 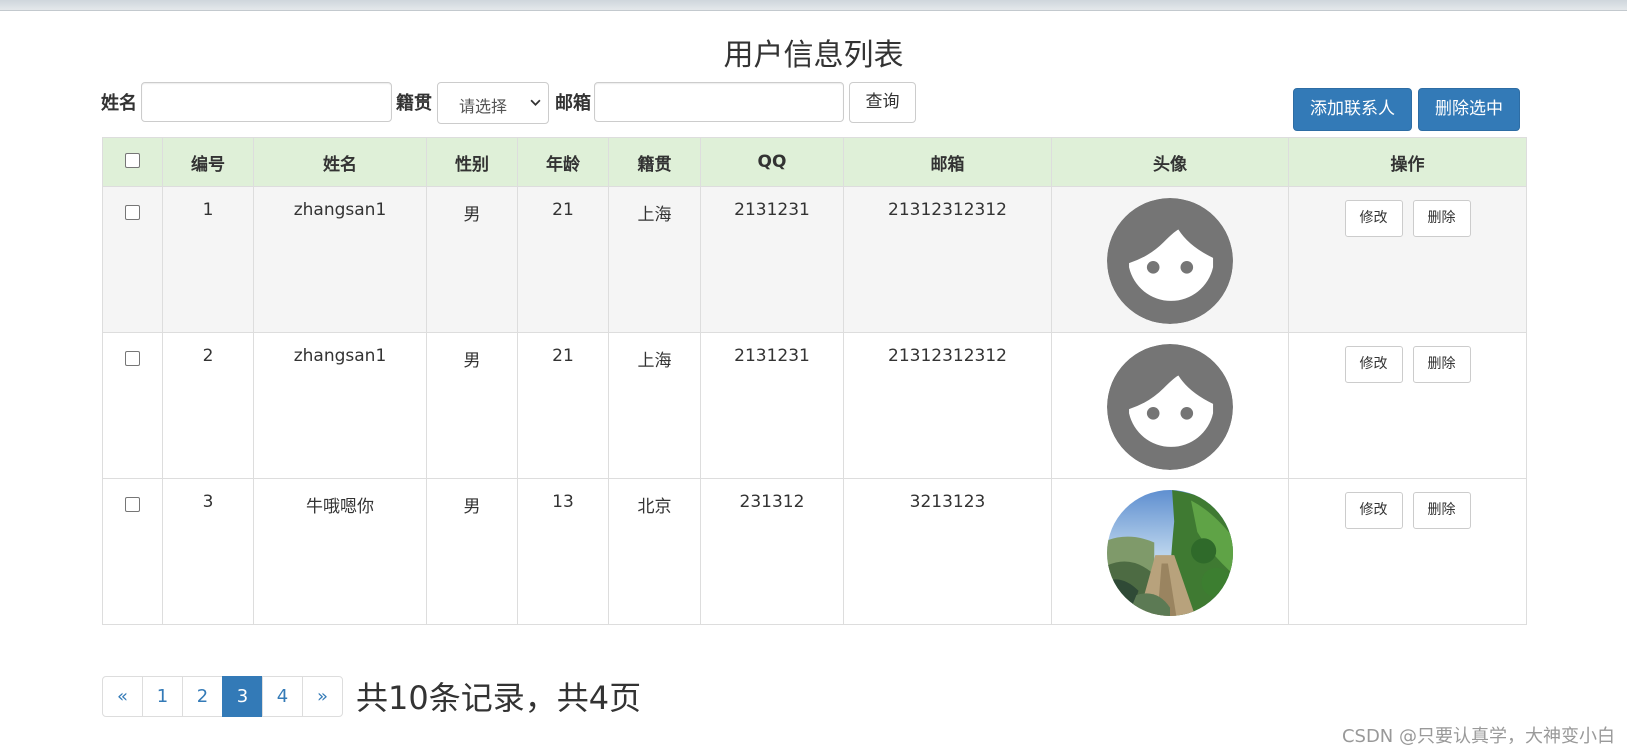 I want to click on record-summary: 共10条记录，共4页, so click(x=499, y=698).